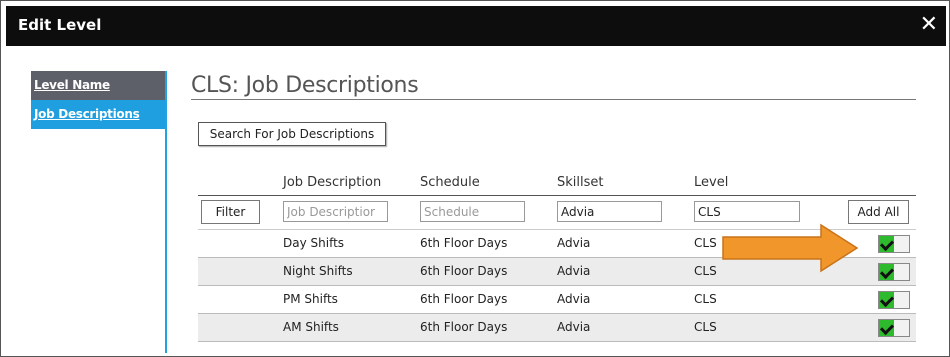 Image resolution: width=950 pixels, height=357 pixels. Describe the element at coordinates (98, 114) in the screenshot. I see `sidebar-item-job-descriptions: Job Descriptions` at that location.